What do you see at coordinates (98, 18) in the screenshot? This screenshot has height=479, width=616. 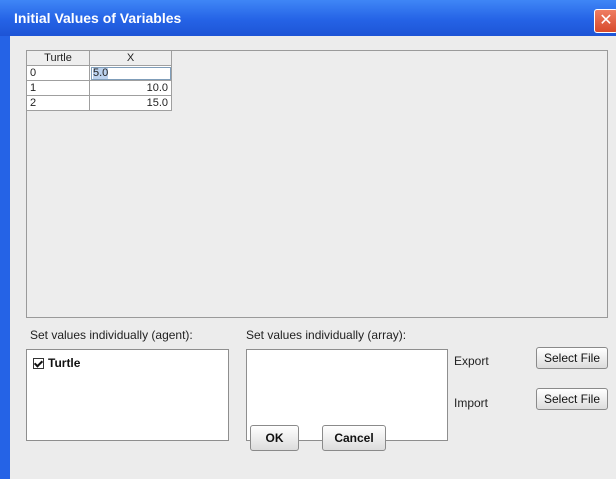 I see `window-title: Initial Values of Variables` at bounding box center [98, 18].